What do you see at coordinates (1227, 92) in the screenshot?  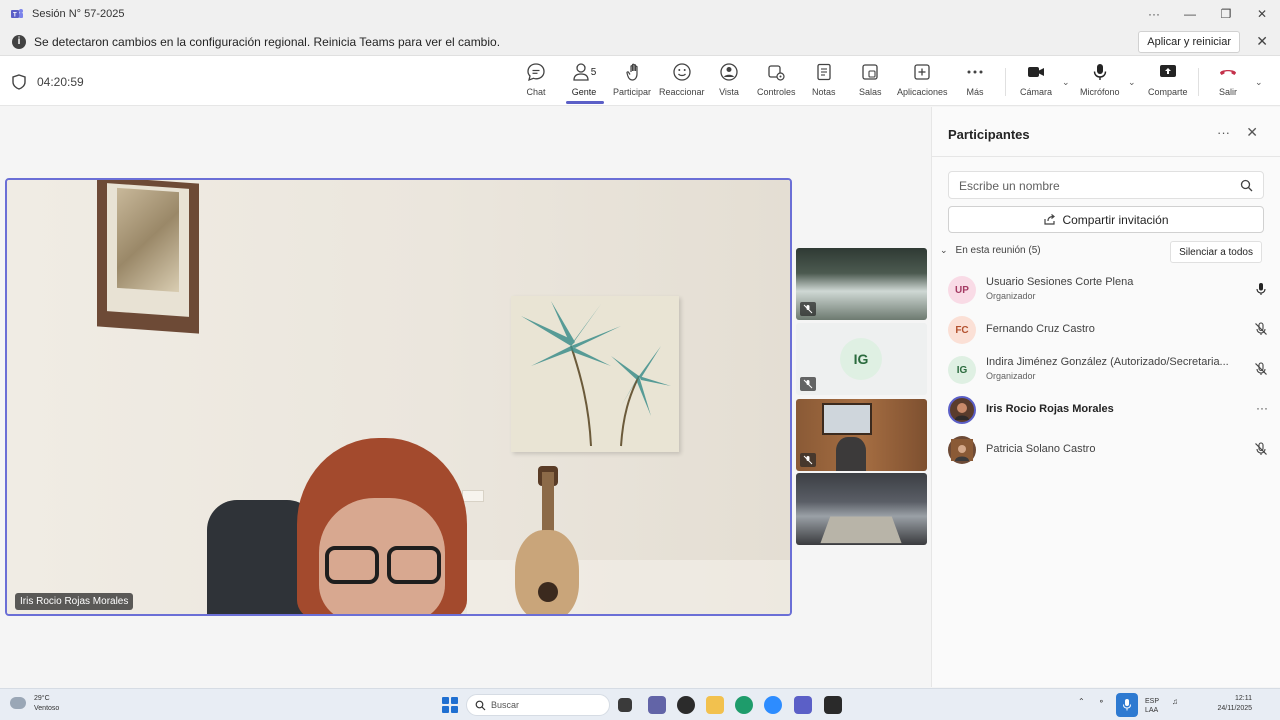 I see `leave-label: Salir` at bounding box center [1227, 92].